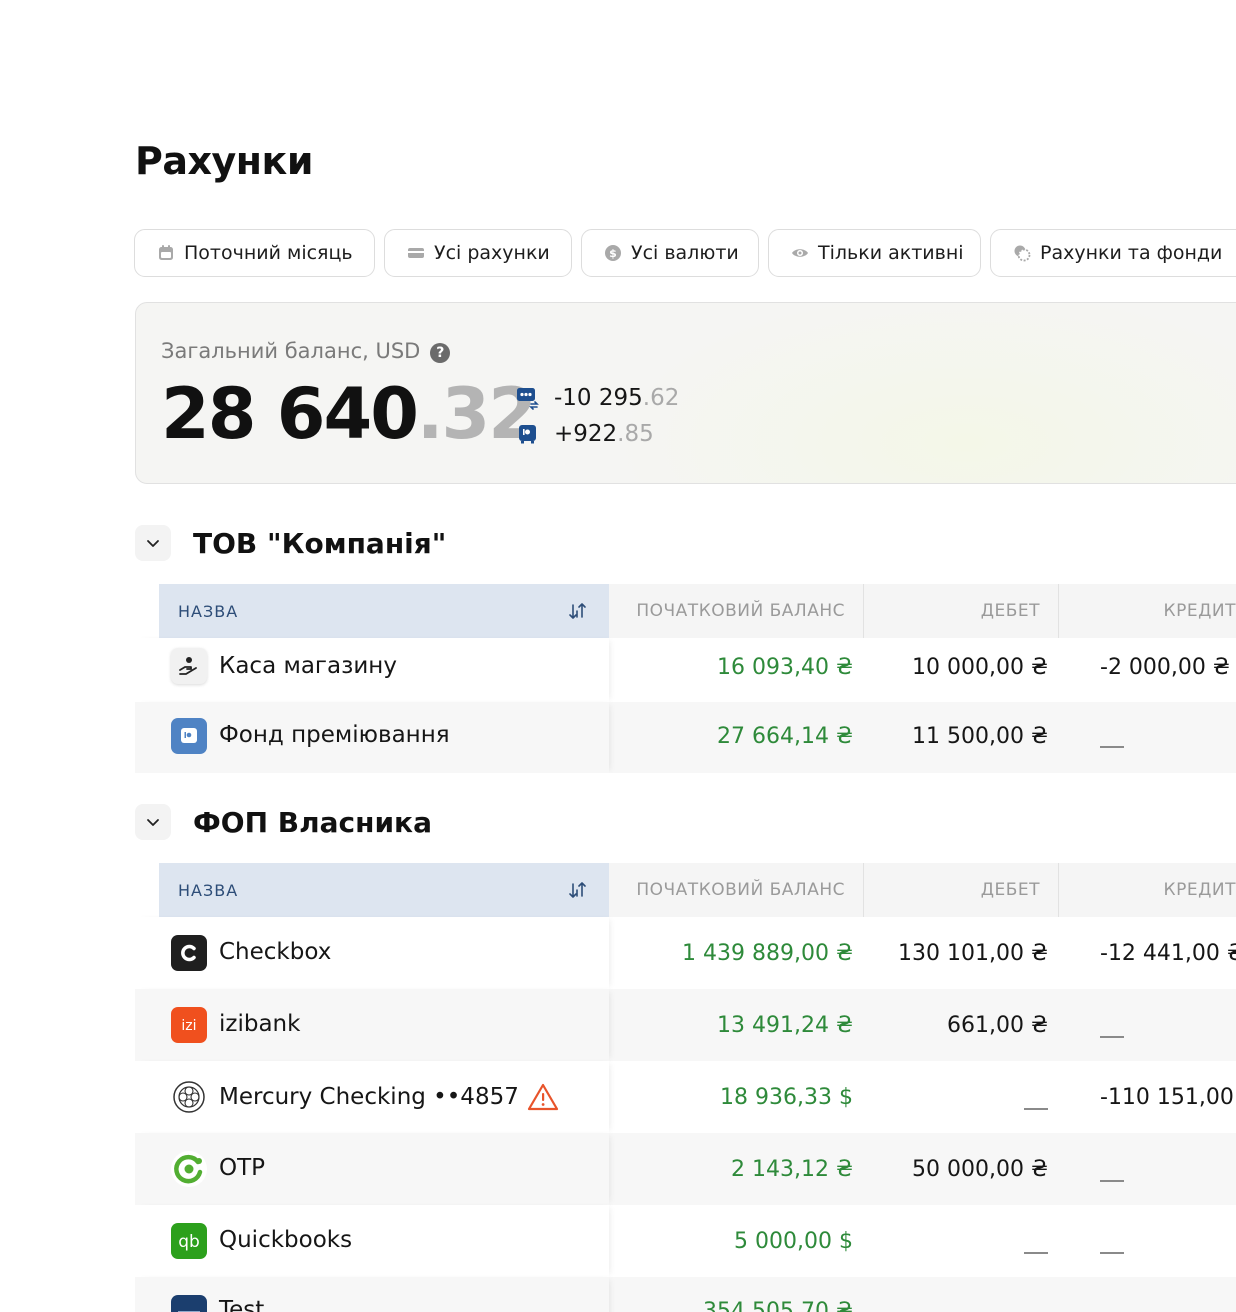 The width and height of the screenshot is (1236, 1312). What do you see at coordinates (685, 1025) in the screenshot?
I see `table-row: izi izibank 13 491,24 ₴ 661,00 ₴` at bounding box center [685, 1025].